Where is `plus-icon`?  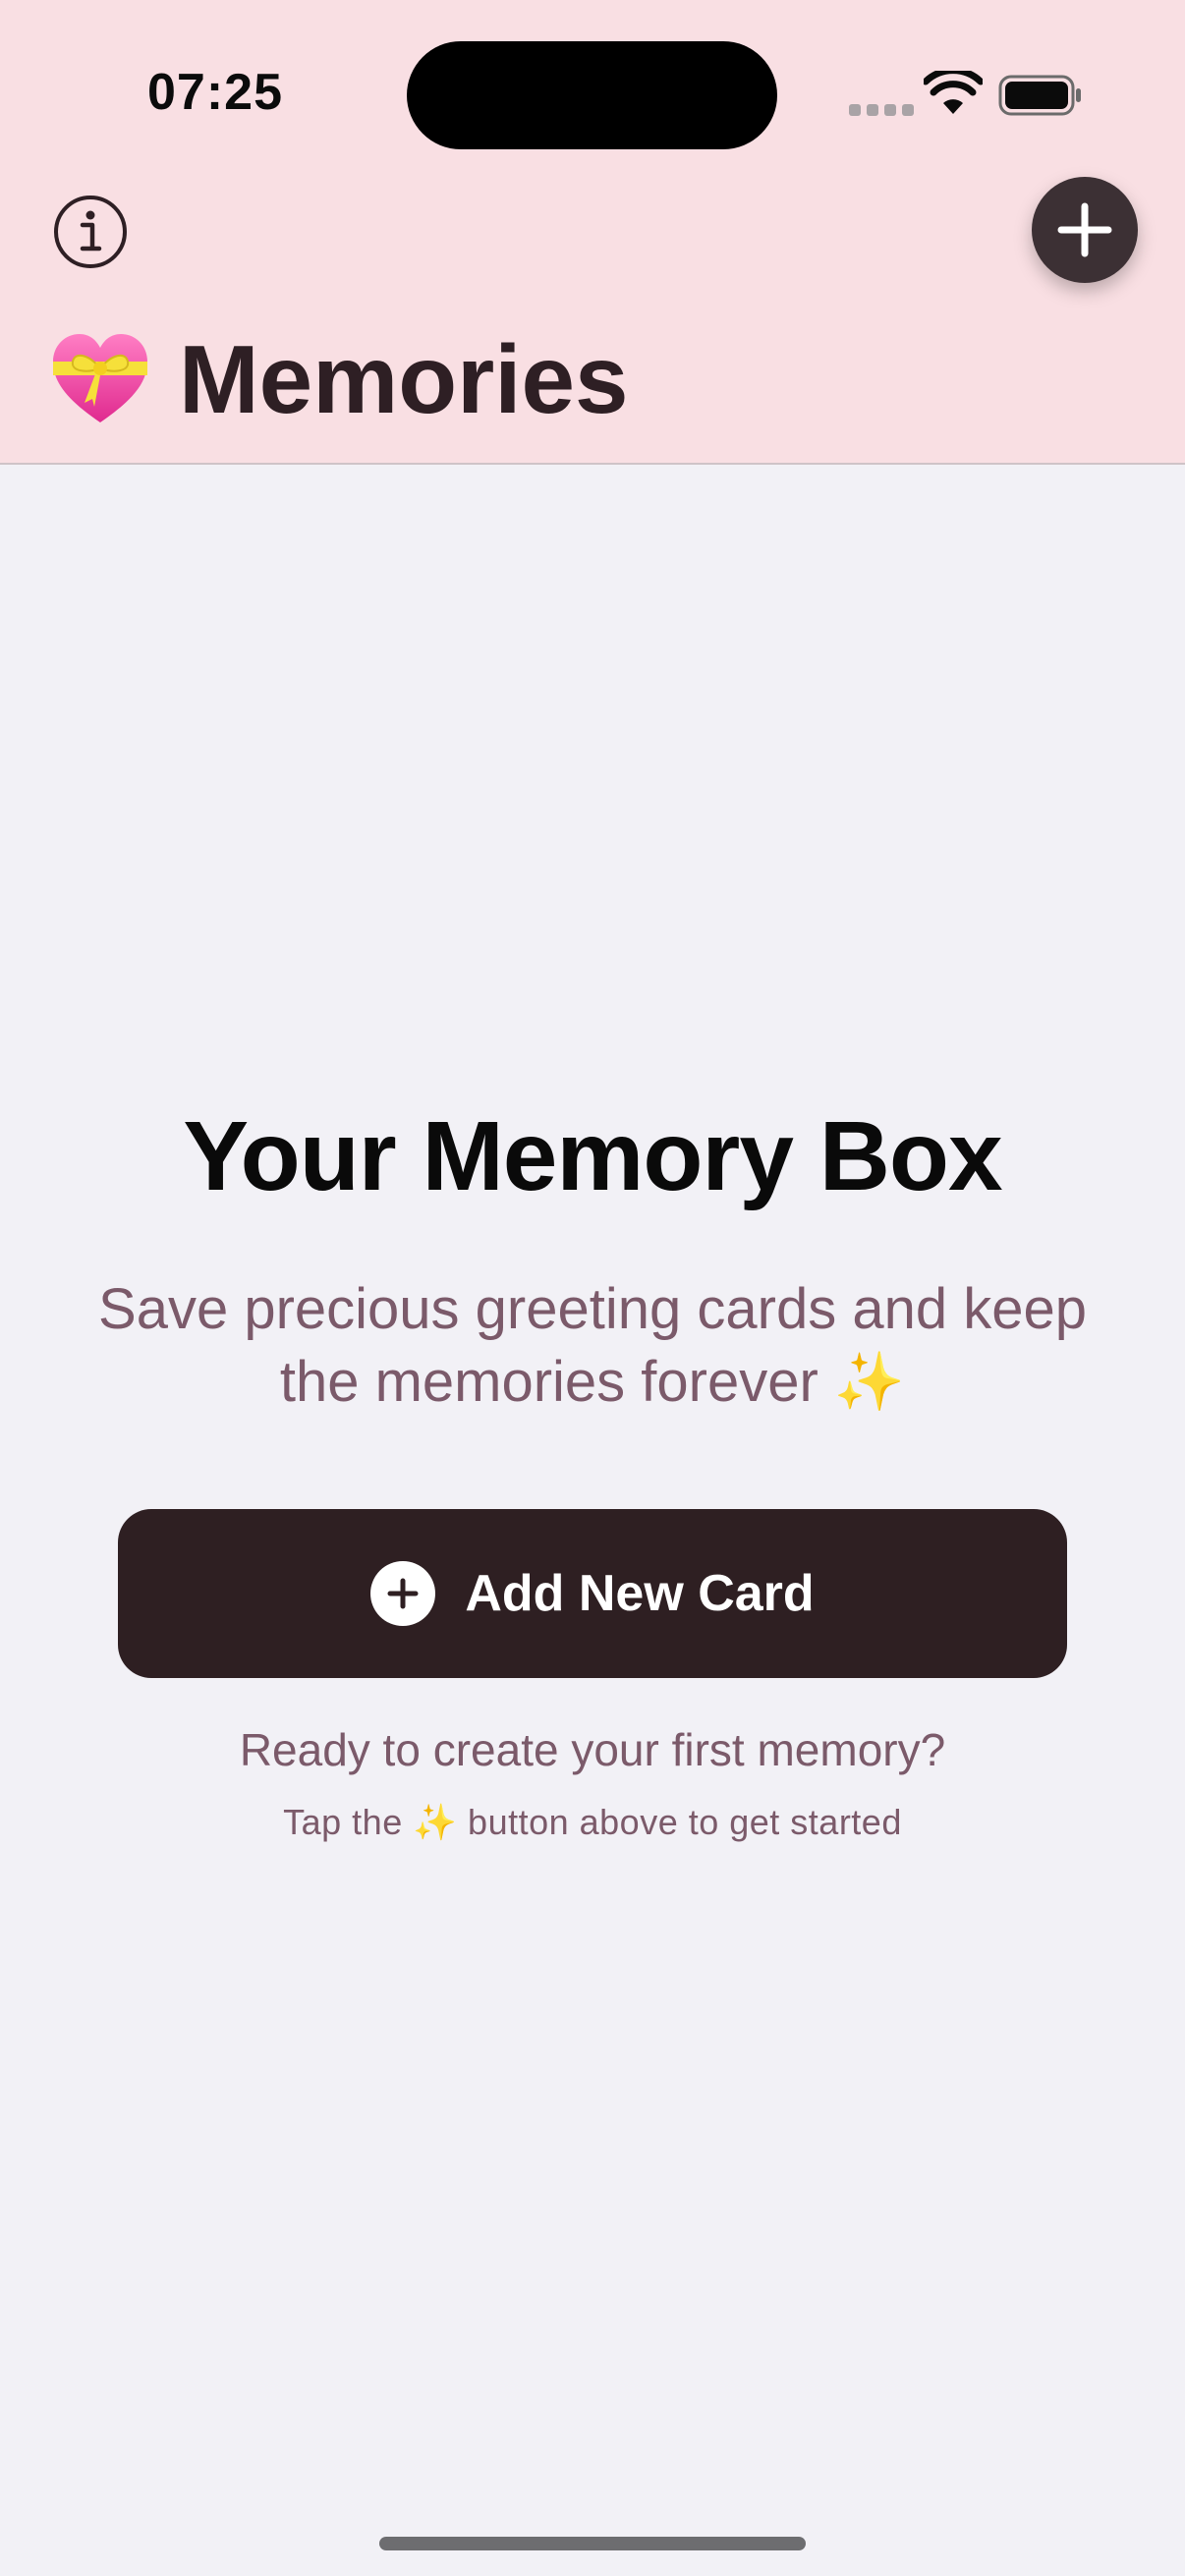 plus-icon is located at coordinates (1084, 229).